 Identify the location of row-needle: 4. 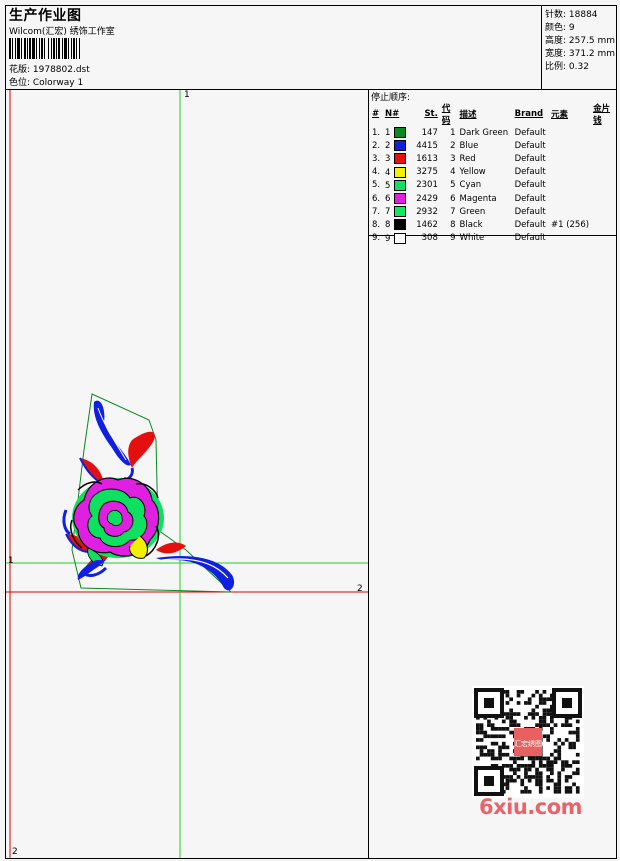
(396, 172).